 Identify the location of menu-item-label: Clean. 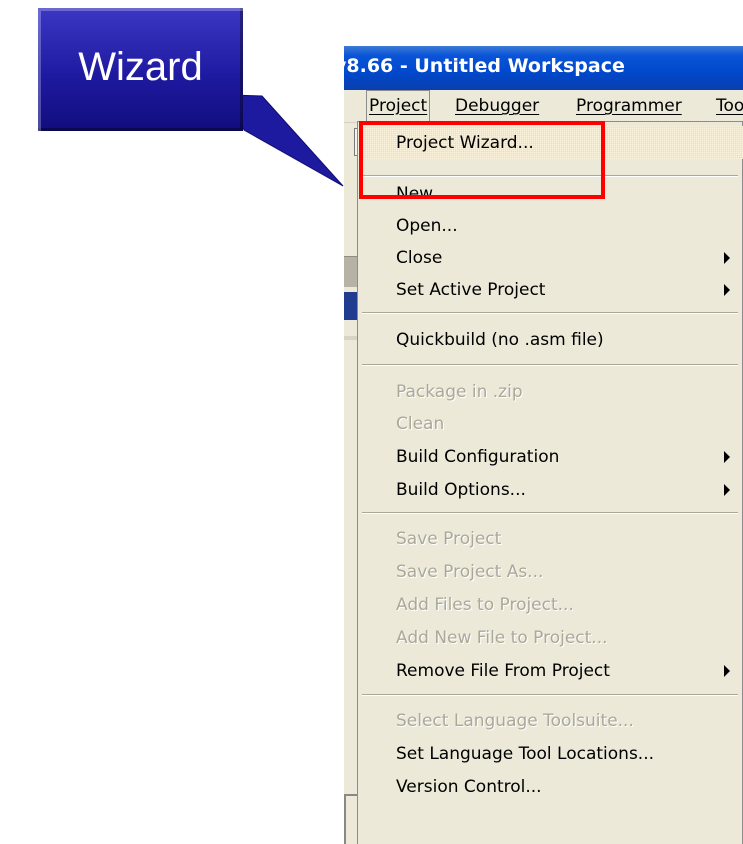
(420, 423).